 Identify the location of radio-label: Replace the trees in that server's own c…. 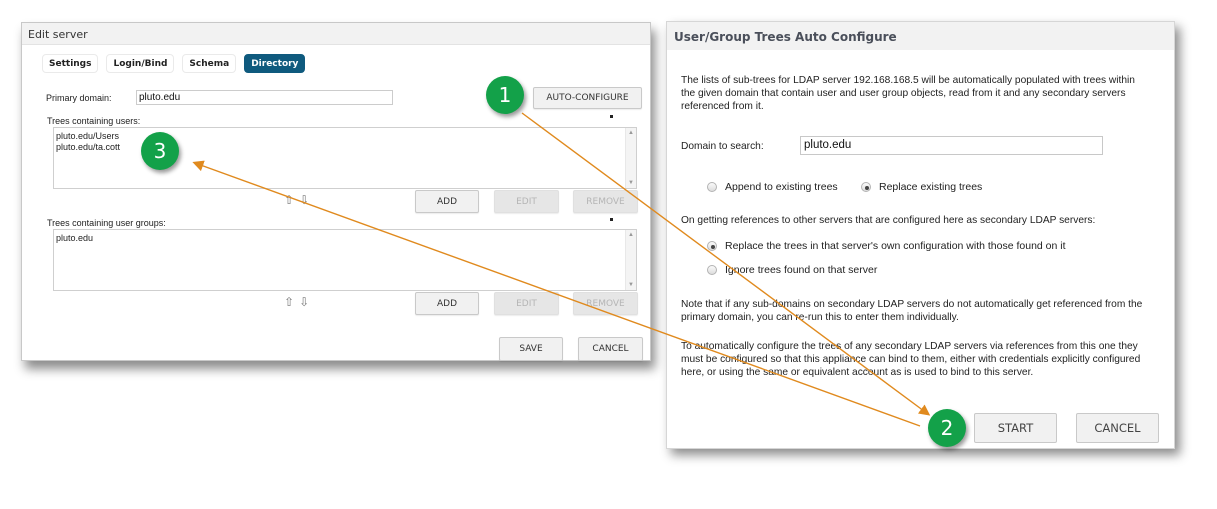
(895, 246).